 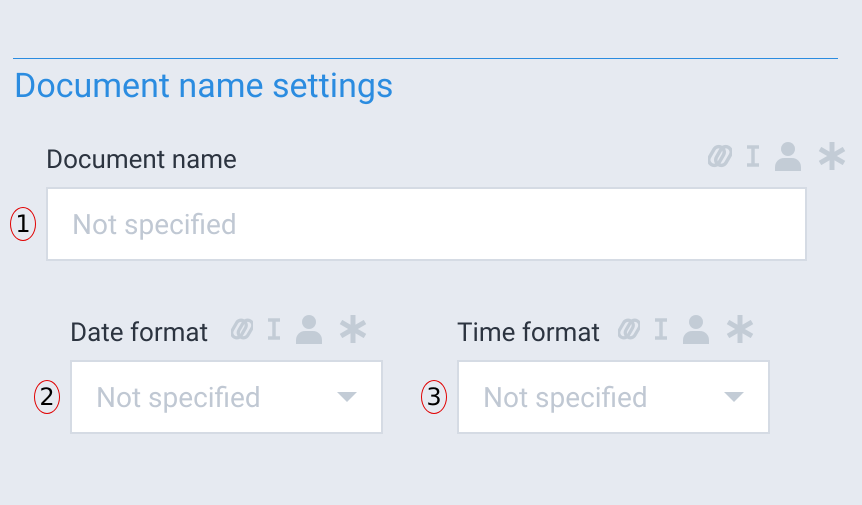 I want to click on field-label: Time format, so click(x=528, y=333).